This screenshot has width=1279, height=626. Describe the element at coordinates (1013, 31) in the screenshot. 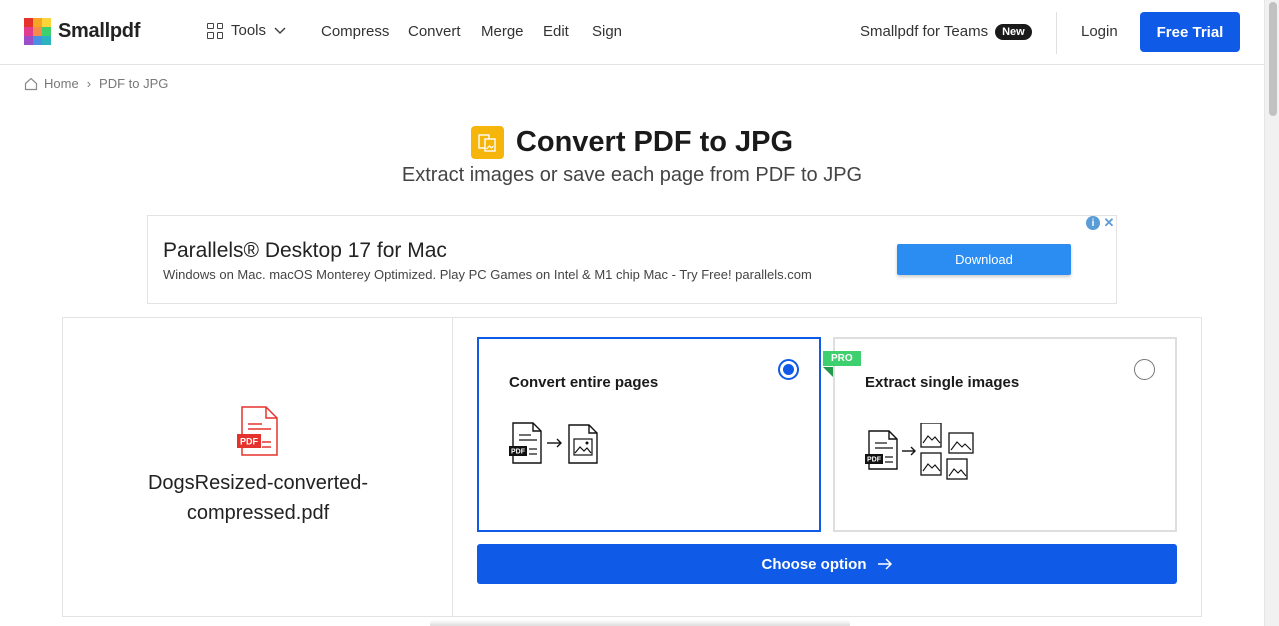

I see `new-badge: New` at that location.